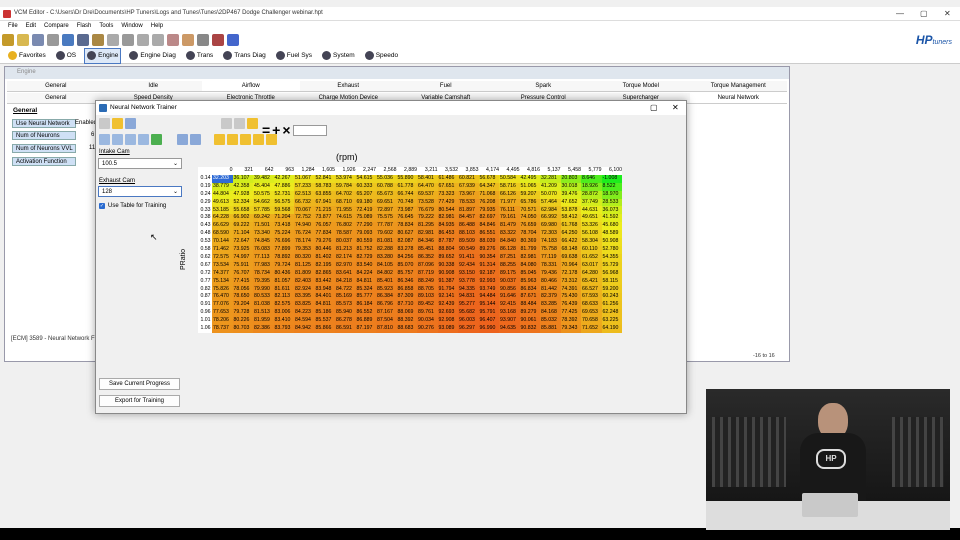 This screenshot has width=960, height=540. Describe the element at coordinates (283, 178) in the screenshot. I see `table-cell: 42.267` at that location.